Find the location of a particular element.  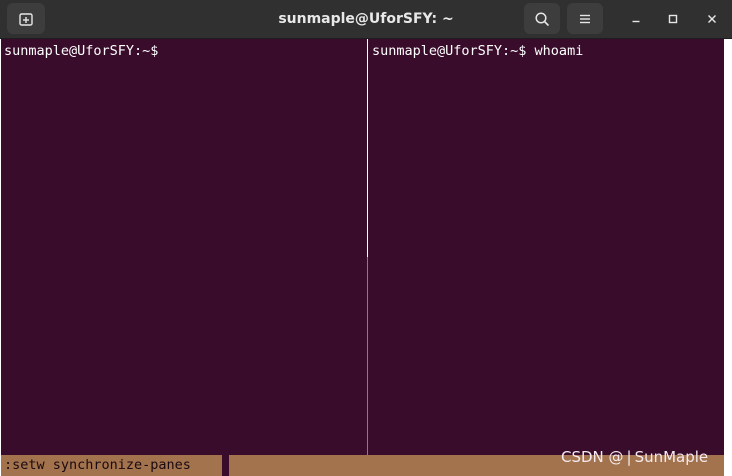

hamburger-menu-icon is located at coordinates (585, 18).